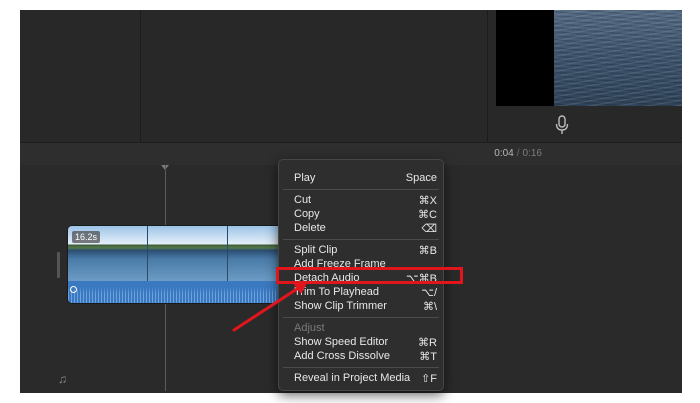  What do you see at coordinates (618, 58) in the screenshot?
I see `viewer-preview-image` at bounding box center [618, 58].